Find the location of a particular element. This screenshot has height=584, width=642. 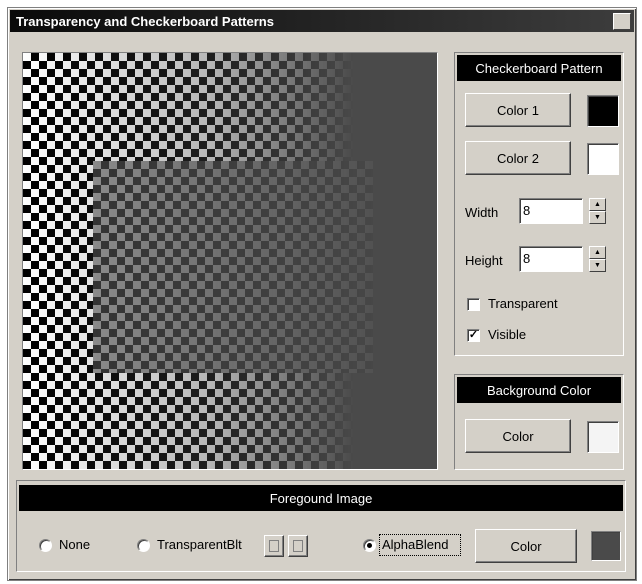

alphablend-radio-label: AlphaBlend is located at coordinates (415, 544).